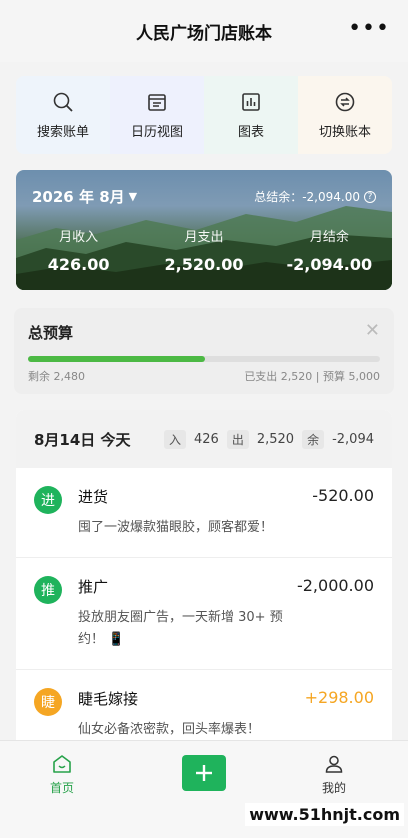 The height and width of the screenshot is (838, 408). What do you see at coordinates (56, 376) in the screenshot?
I see `budget-remaining: 剩余 2,480` at bounding box center [56, 376].